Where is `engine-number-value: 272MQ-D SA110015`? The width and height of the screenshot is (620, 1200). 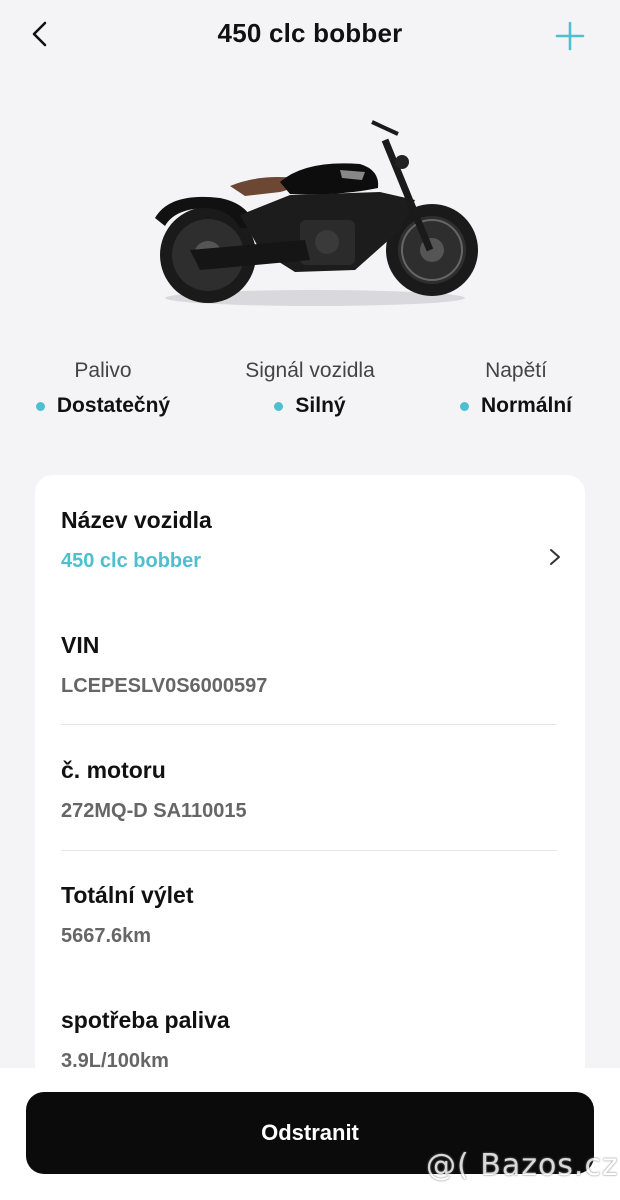
engine-number-value: 272MQ-D SA110015 is located at coordinates (154, 811).